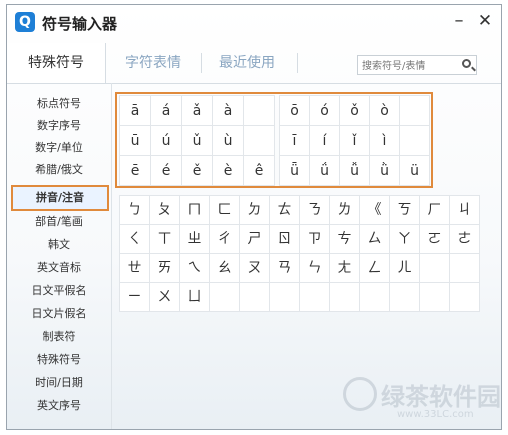  Describe the element at coordinates (228, 171) in the screenshot. I see `symbol-cell: è` at that location.